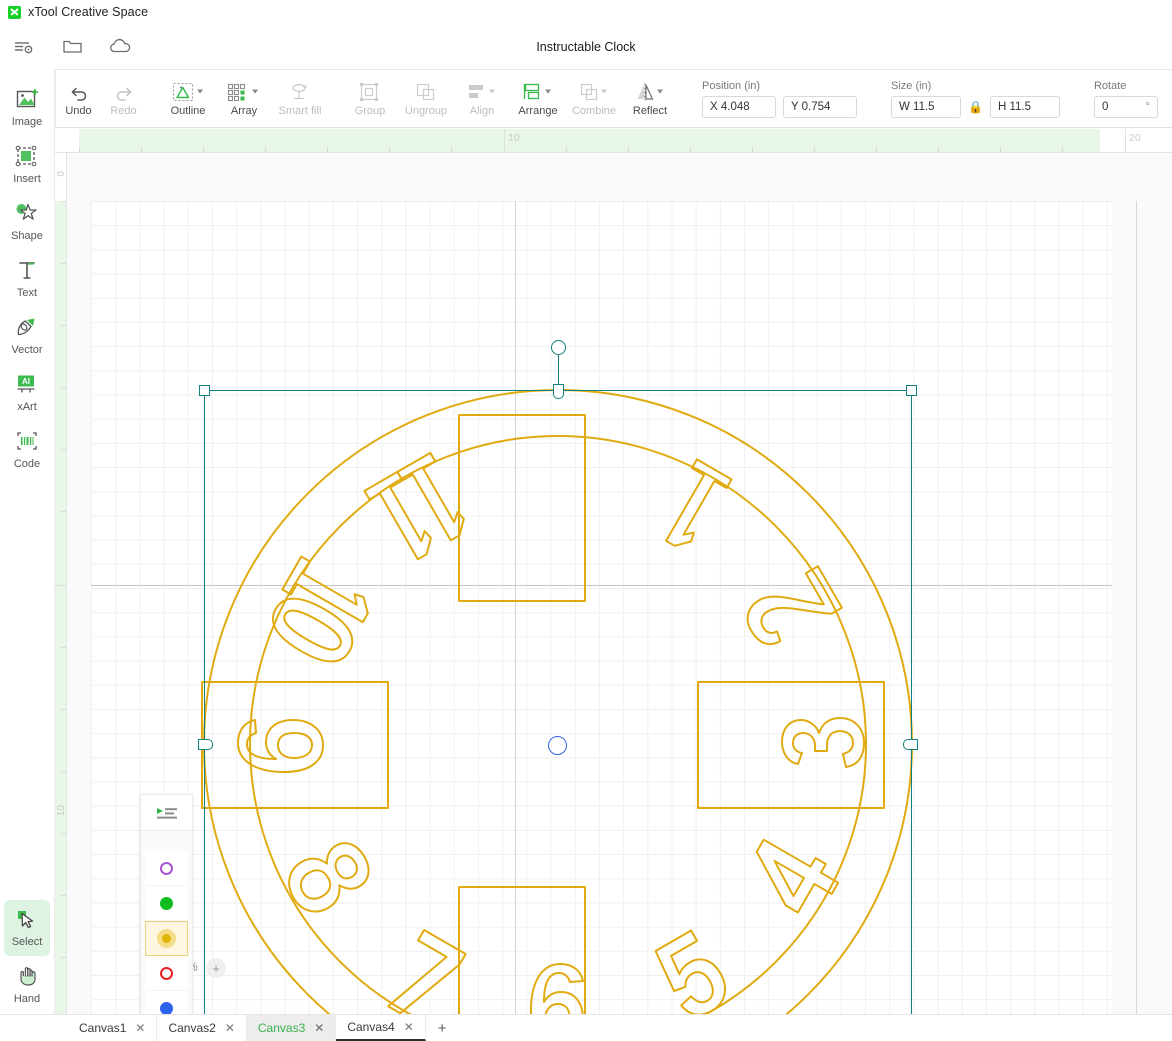  I want to click on size-w-input: W 11.5, so click(926, 106).